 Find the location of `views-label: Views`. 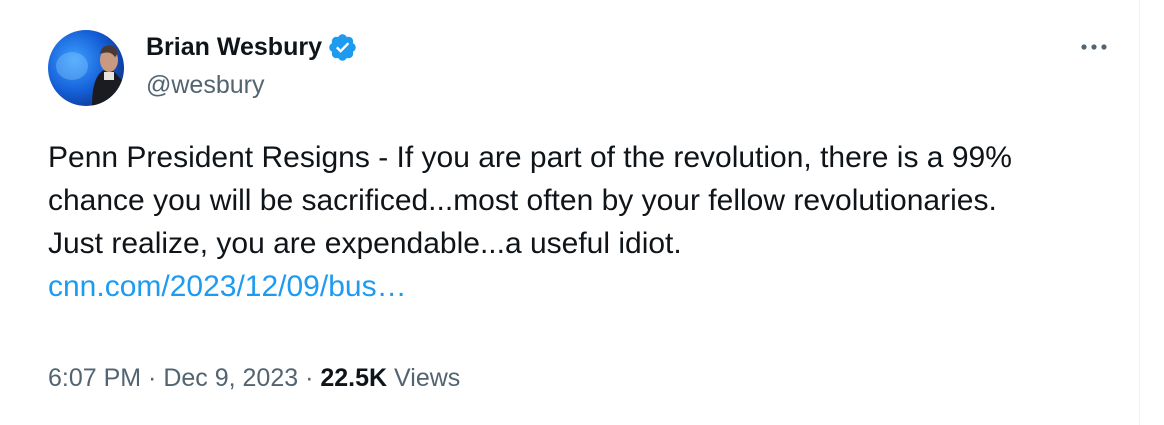

views-label: Views is located at coordinates (424, 378).